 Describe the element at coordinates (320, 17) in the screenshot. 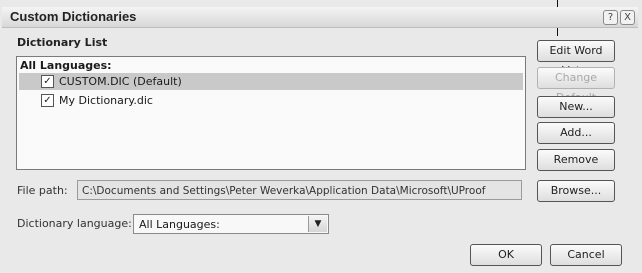

I see `title-bar: Custom Dictionaries ? X` at that location.